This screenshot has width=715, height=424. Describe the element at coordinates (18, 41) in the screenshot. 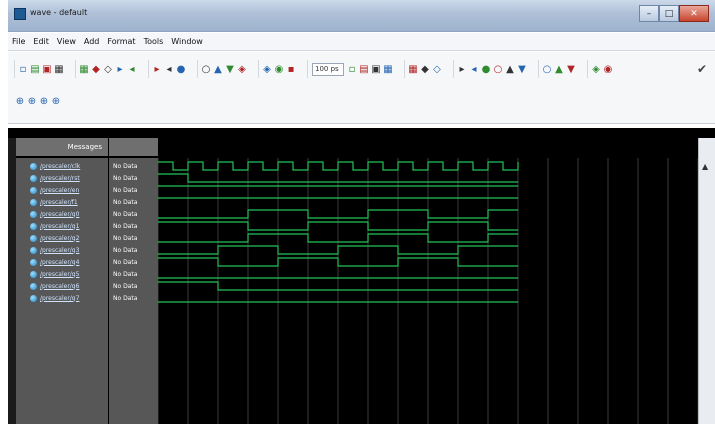

I see `menu-file: File` at that location.